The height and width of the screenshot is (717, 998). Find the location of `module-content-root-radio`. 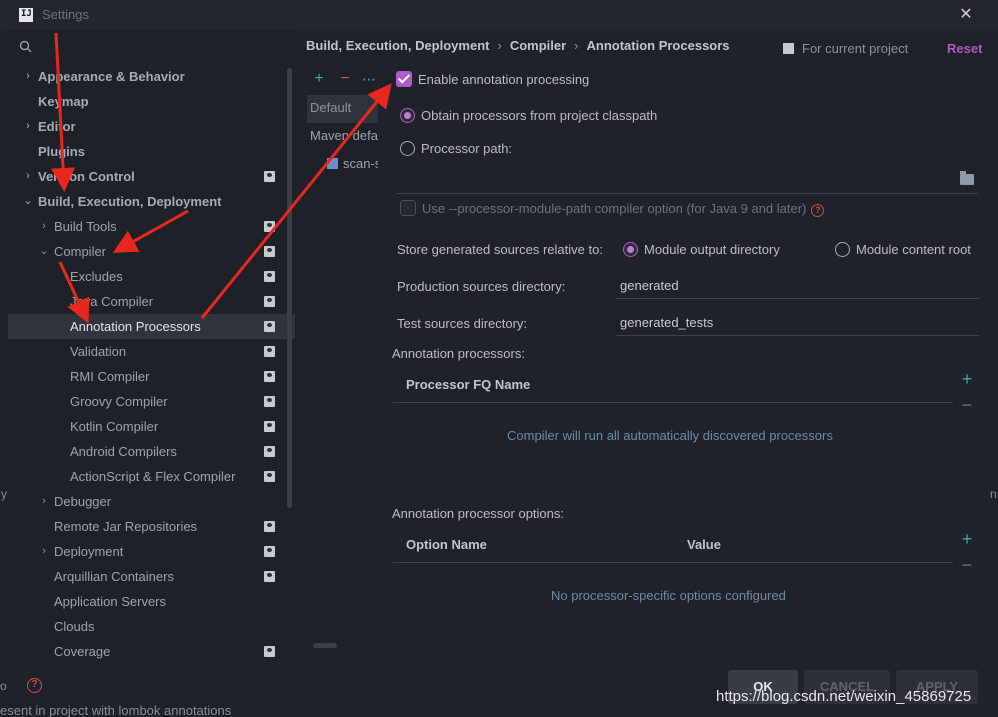

module-content-root-radio is located at coordinates (842, 249).